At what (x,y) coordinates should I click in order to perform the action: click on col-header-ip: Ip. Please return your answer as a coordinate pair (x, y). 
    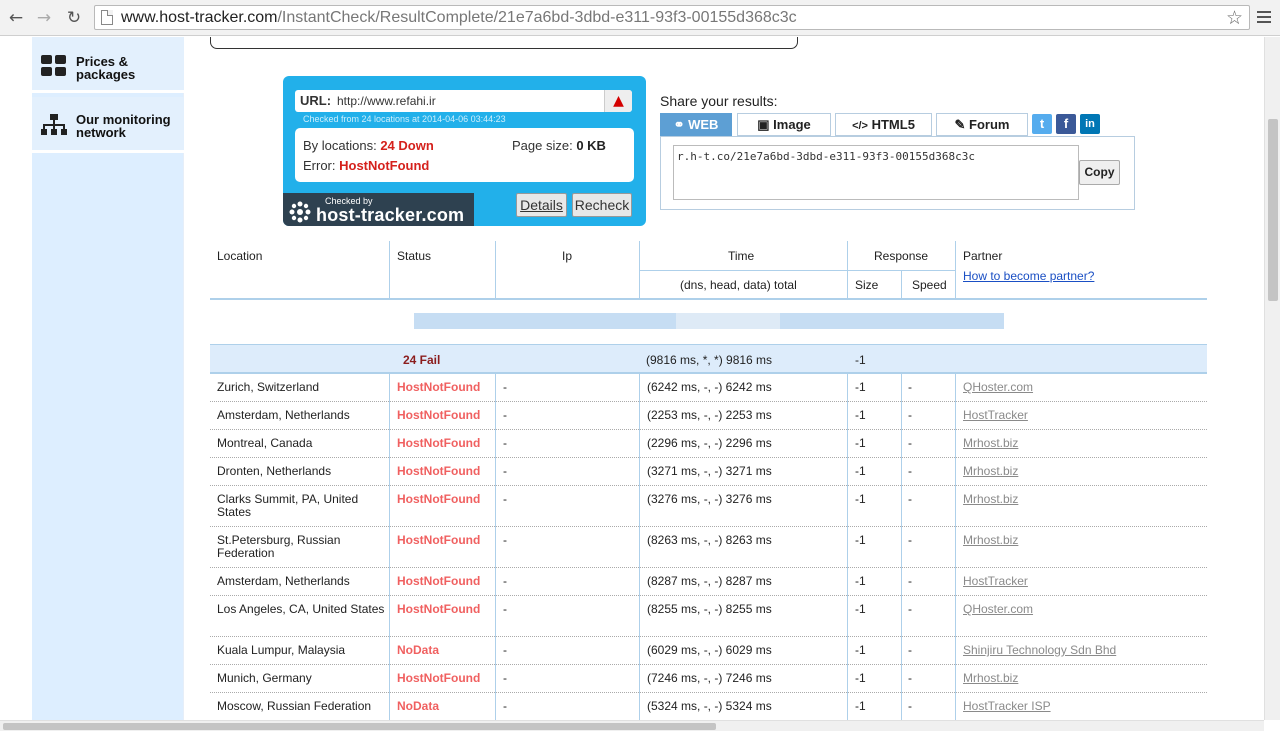
    Looking at the image, I should click on (567, 256).